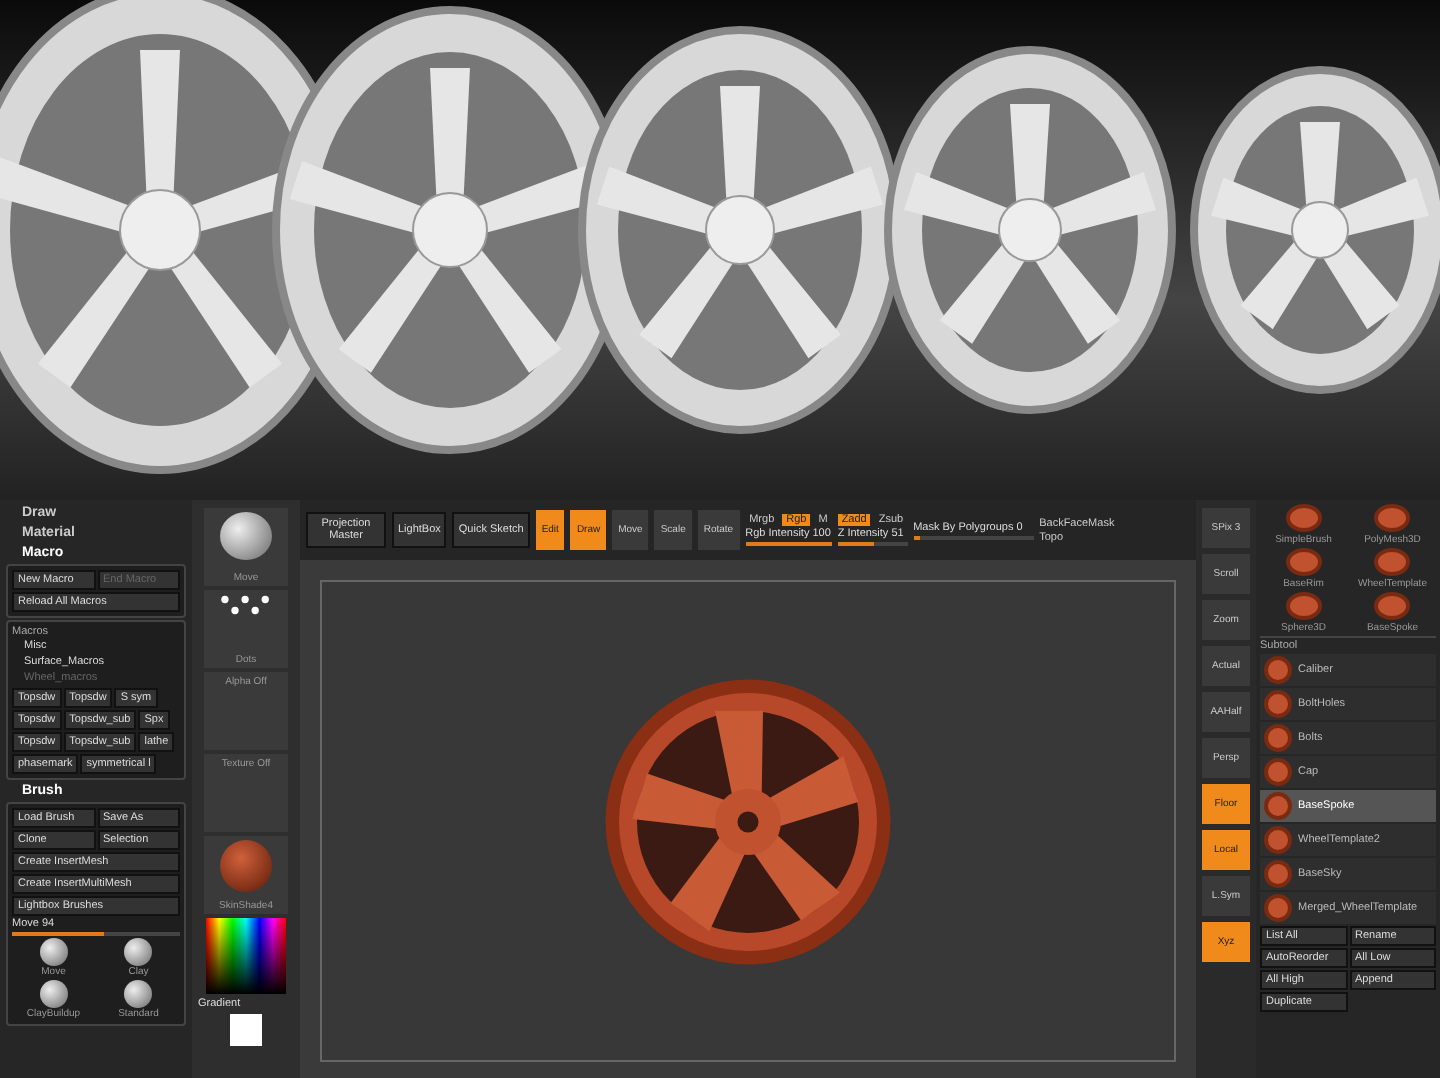 This screenshot has height=1078, width=1440. Describe the element at coordinates (246, 605) in the screenshot. I see `dots-icon` at that location.